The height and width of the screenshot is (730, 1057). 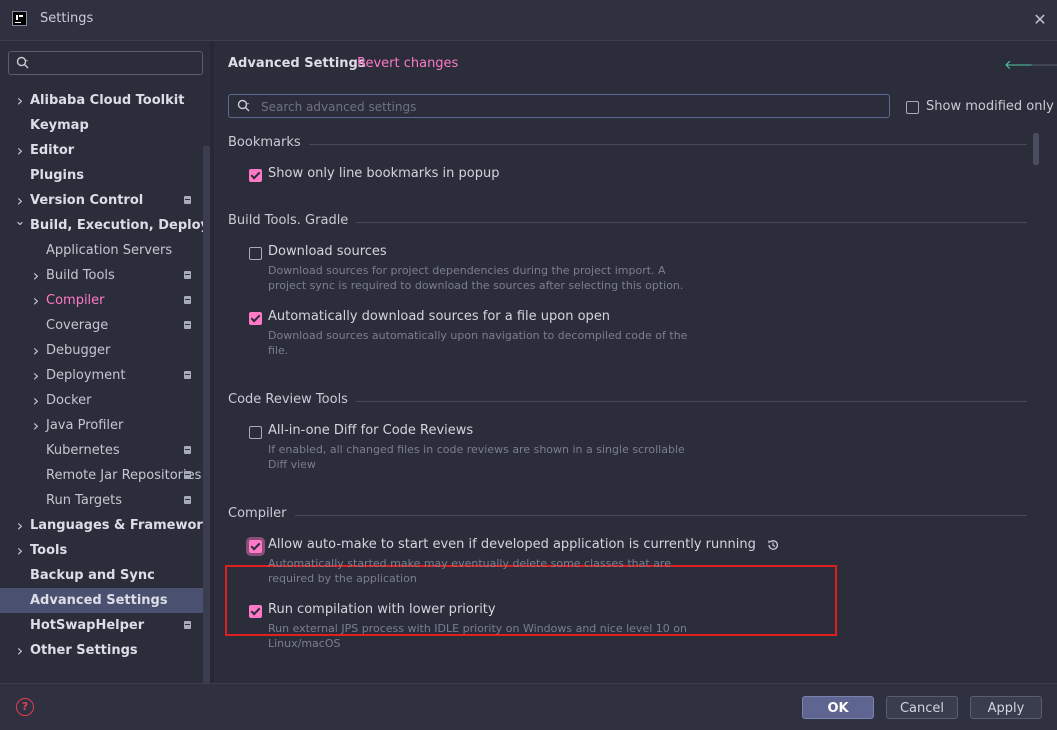 I want to click on close-icon: ✕, so click(x=1040, y=20).